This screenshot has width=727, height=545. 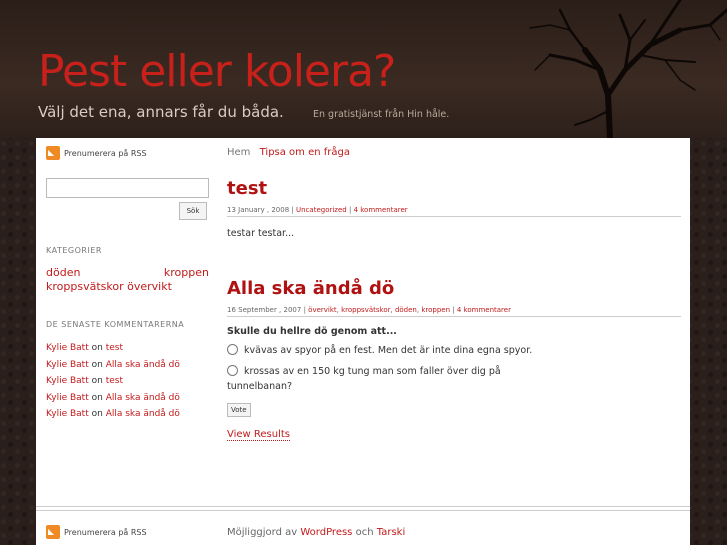 I want to click on post-date: 16 September , 2007, so click(x=264, y=310).